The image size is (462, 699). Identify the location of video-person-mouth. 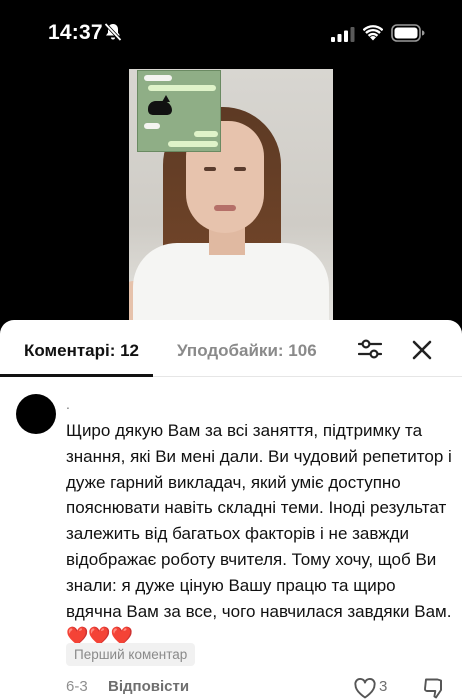
(225, 208).